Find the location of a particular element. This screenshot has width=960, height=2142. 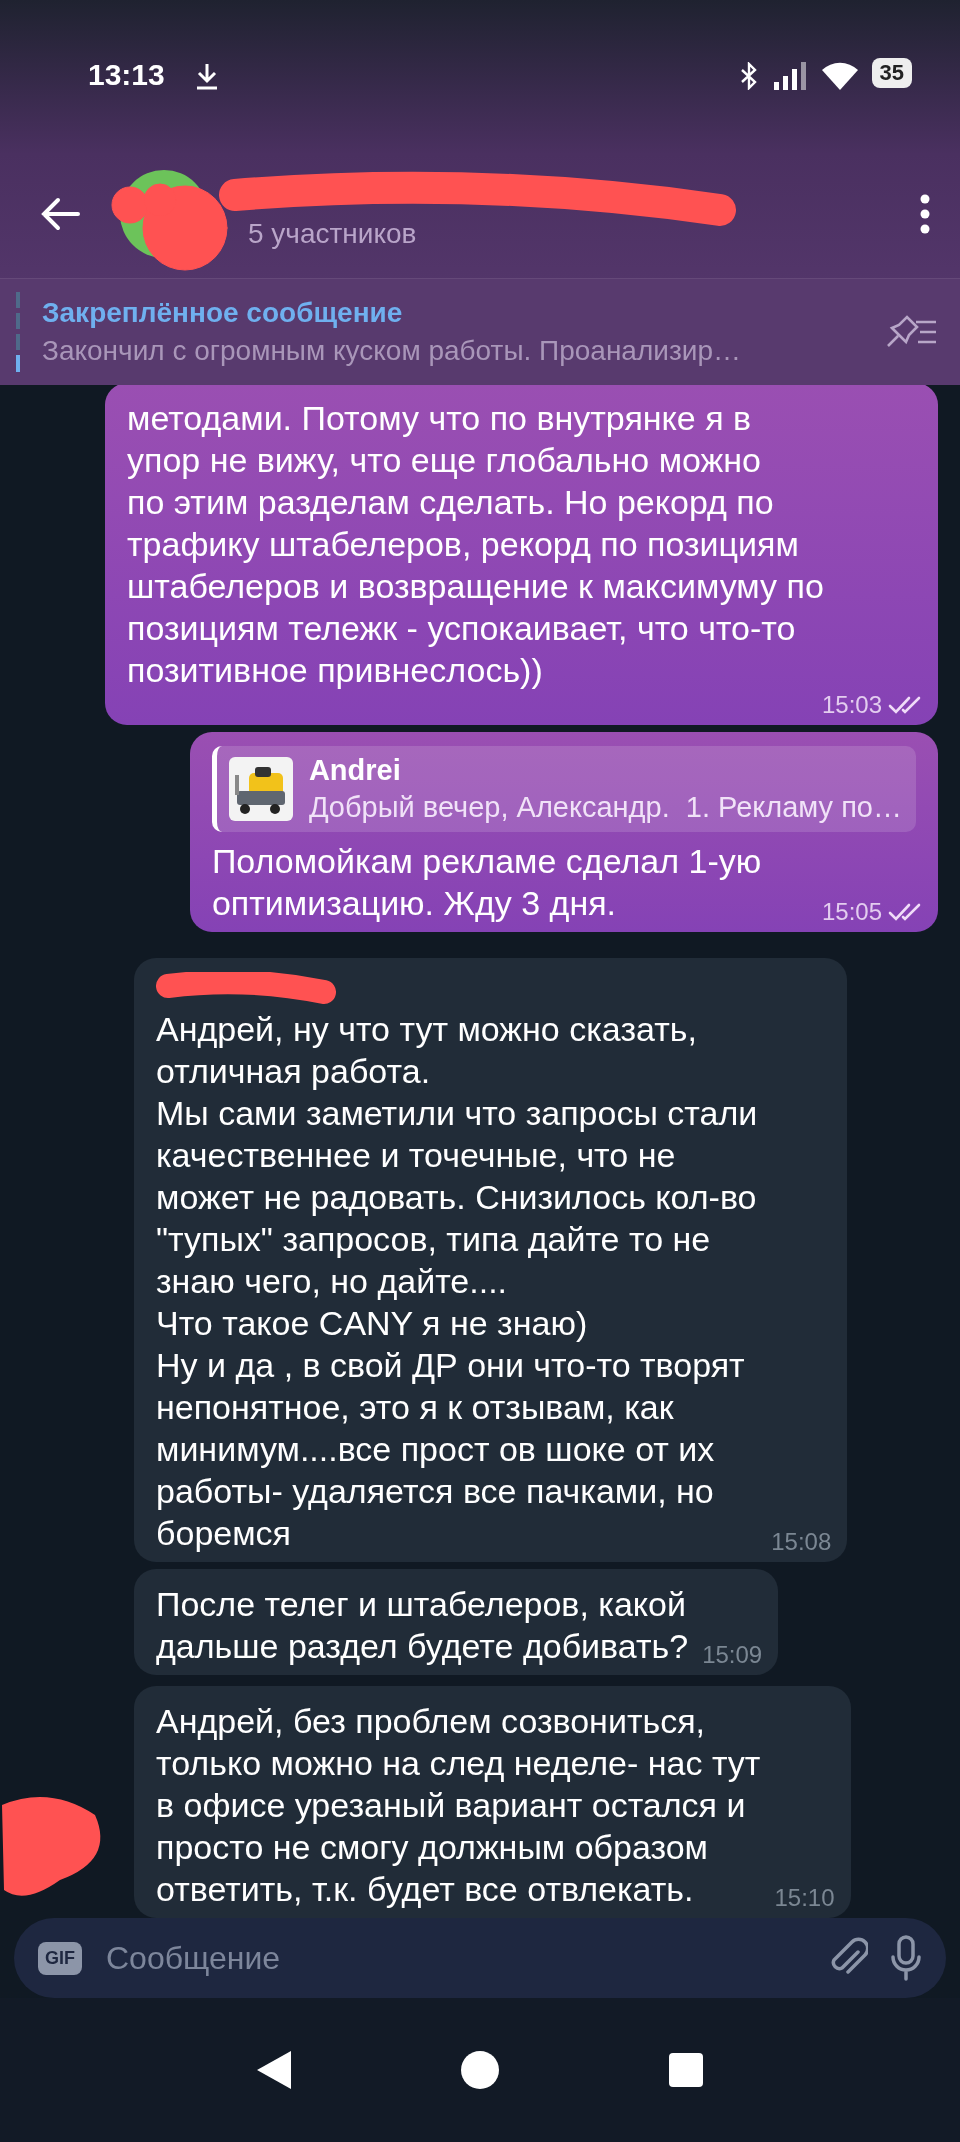

microphone-icon is located at coordinates (906, 1958).